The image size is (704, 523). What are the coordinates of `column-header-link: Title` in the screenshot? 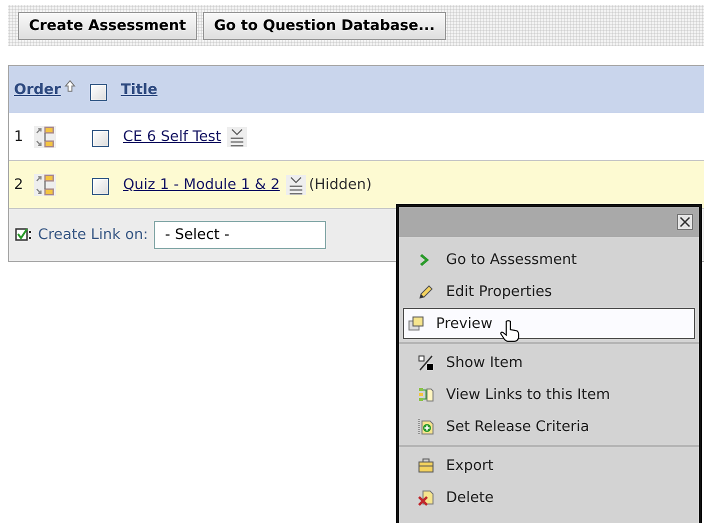 It's located at (139, 90).